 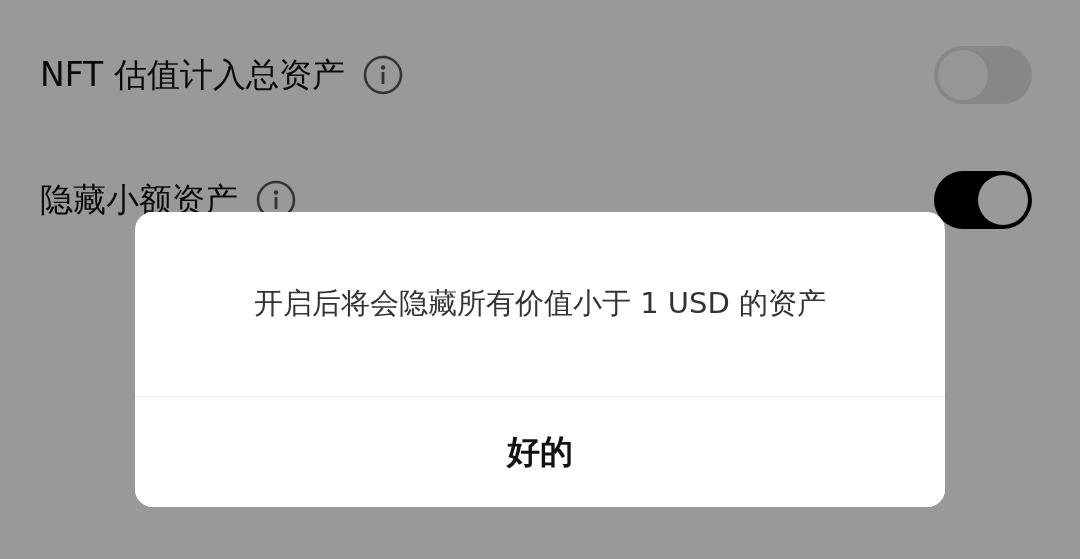 What do you see at coordinates (983, 200) in the screenshot?
I see `toggle-switch` at bounding box center [983, 200].